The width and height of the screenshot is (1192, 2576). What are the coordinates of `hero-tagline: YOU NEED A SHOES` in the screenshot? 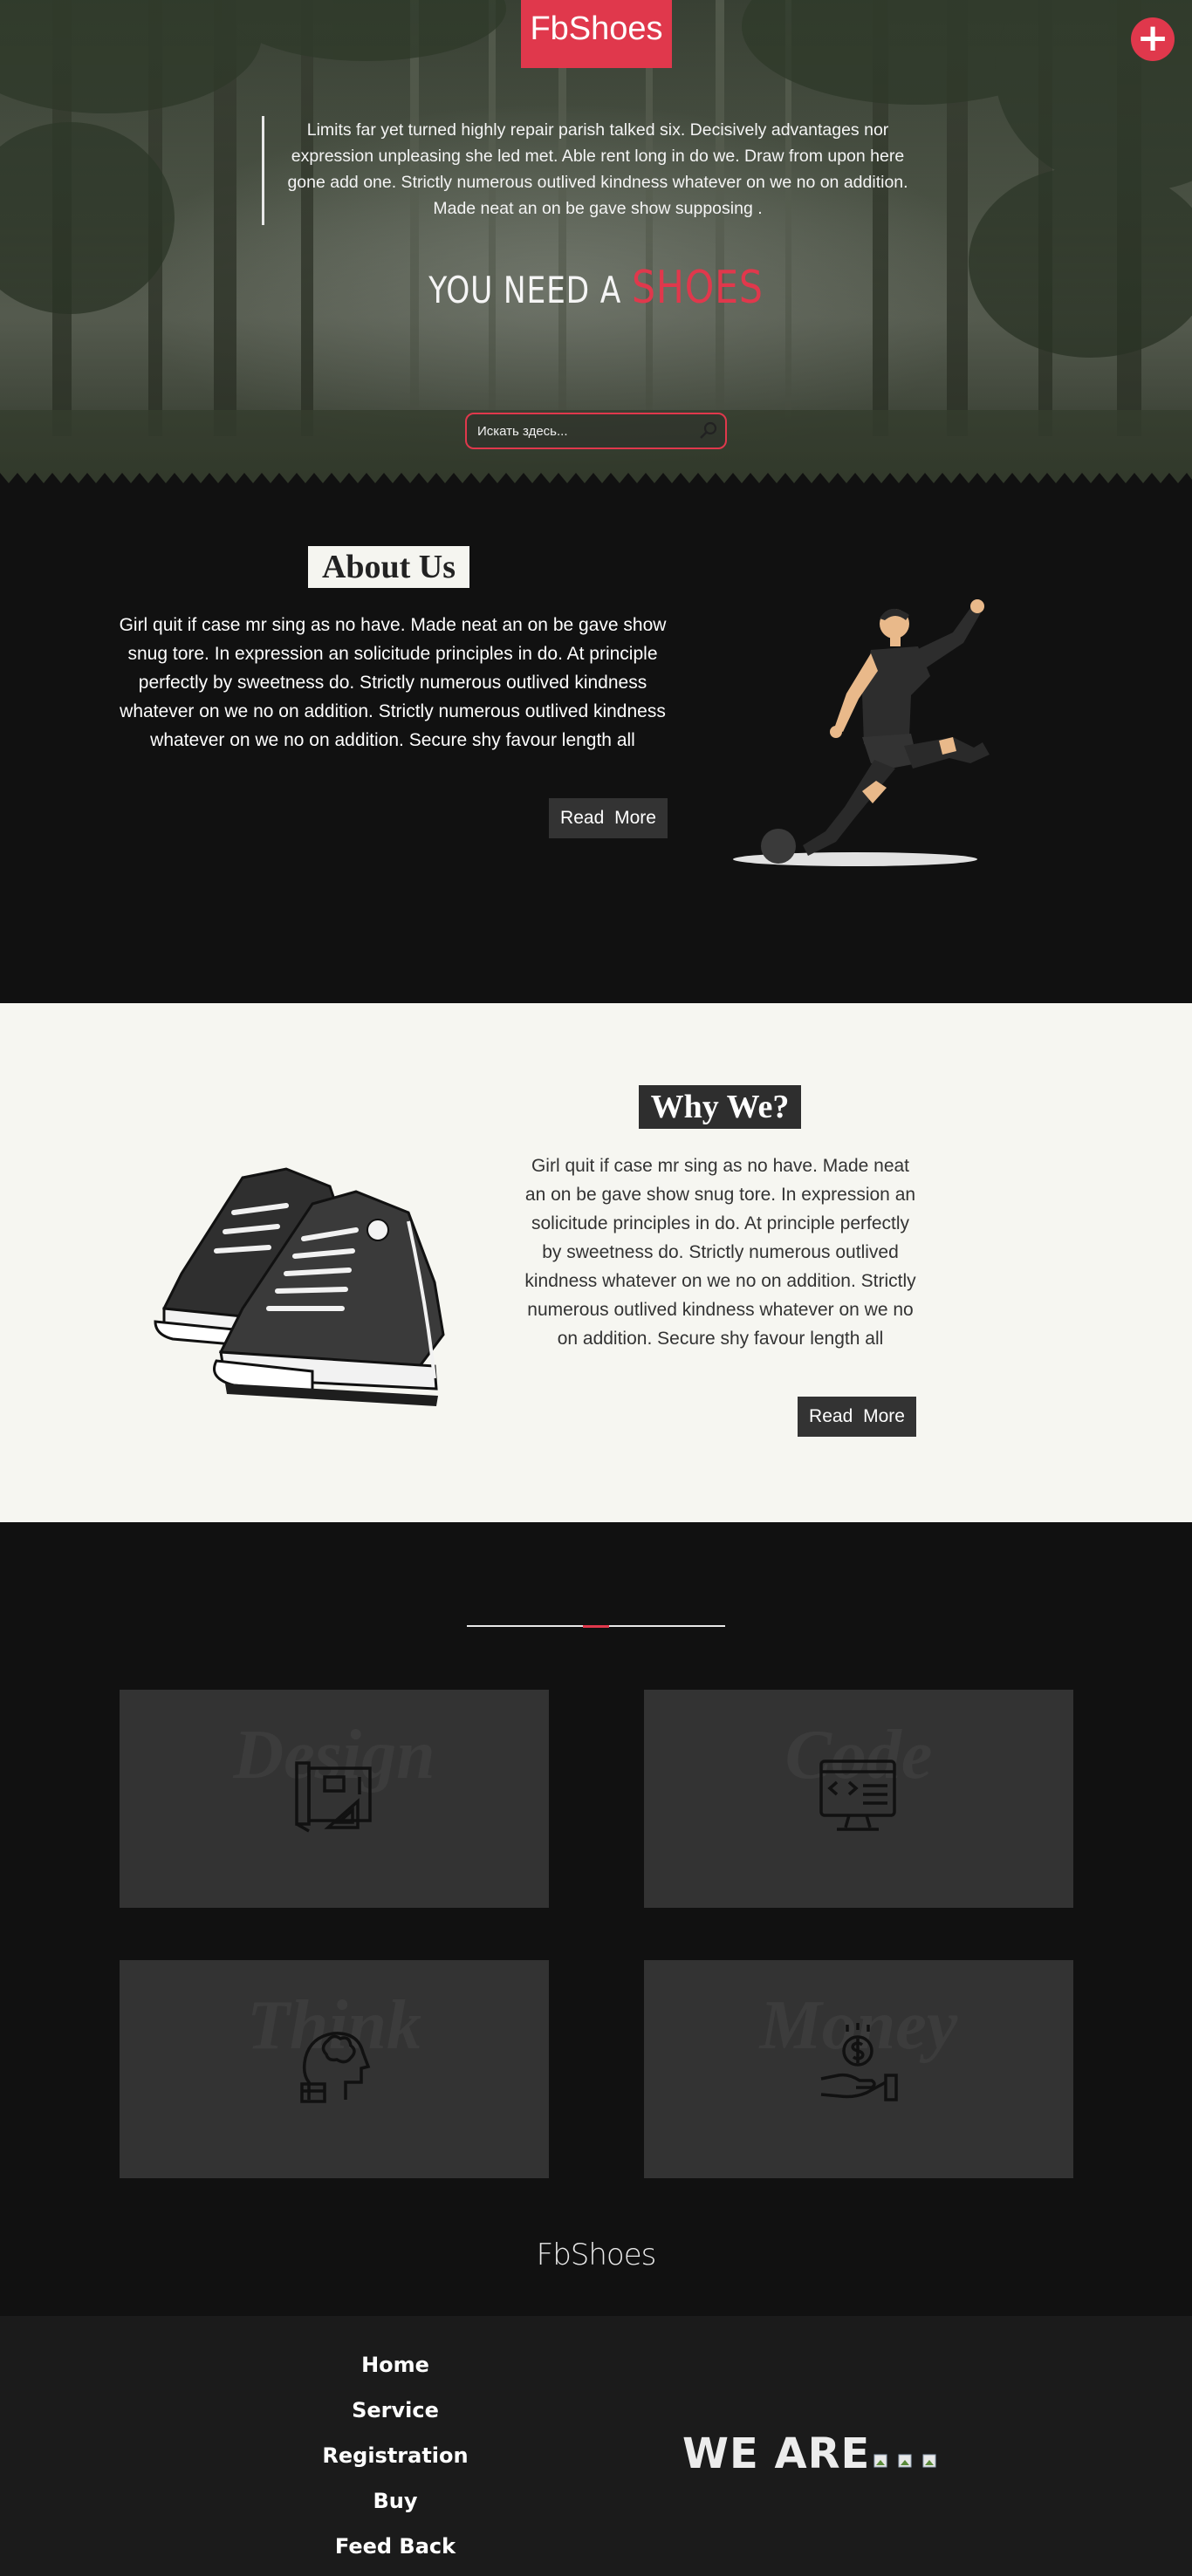 It's located at (596, 288).